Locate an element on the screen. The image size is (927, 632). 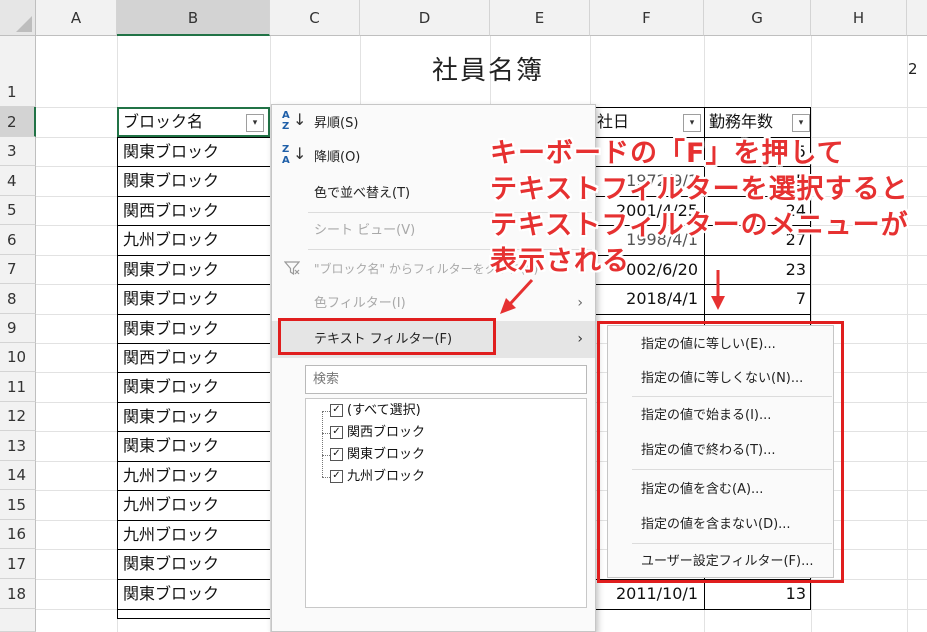
cell-b7: 関東ブロック is located at coordinates (171, 269).